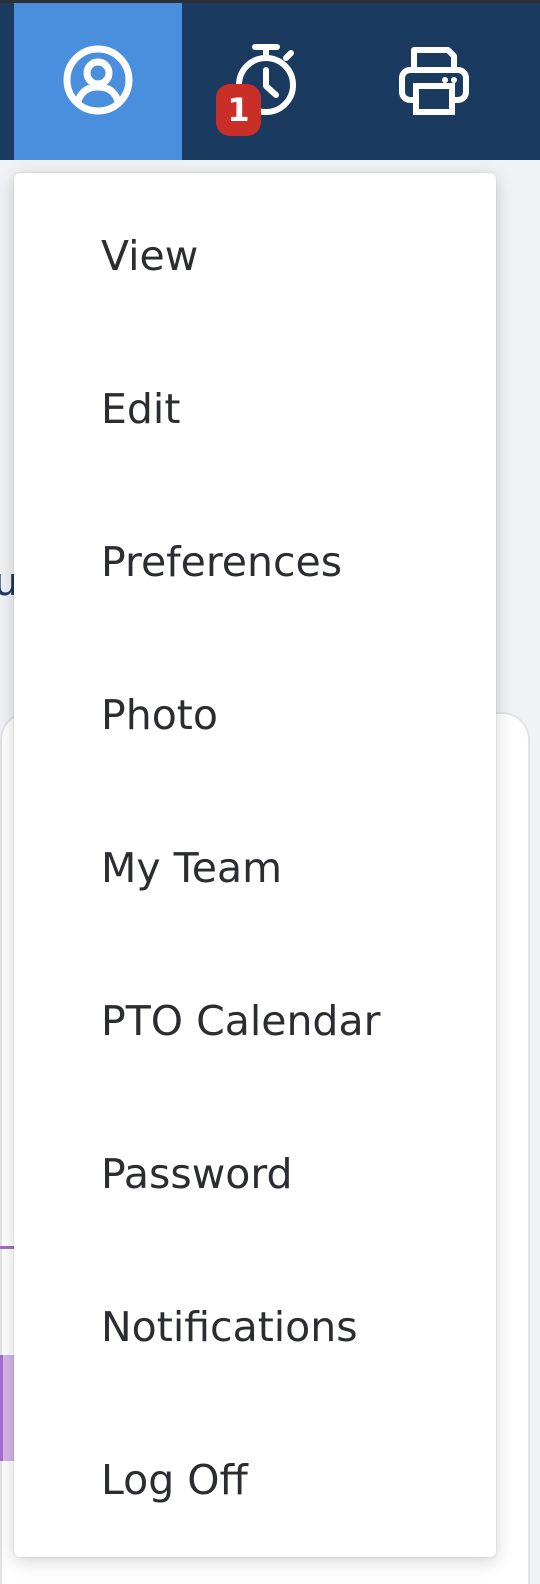 The image size is (540, 1584). I want to click on menu-item-password: Password, so click(255, 1173).